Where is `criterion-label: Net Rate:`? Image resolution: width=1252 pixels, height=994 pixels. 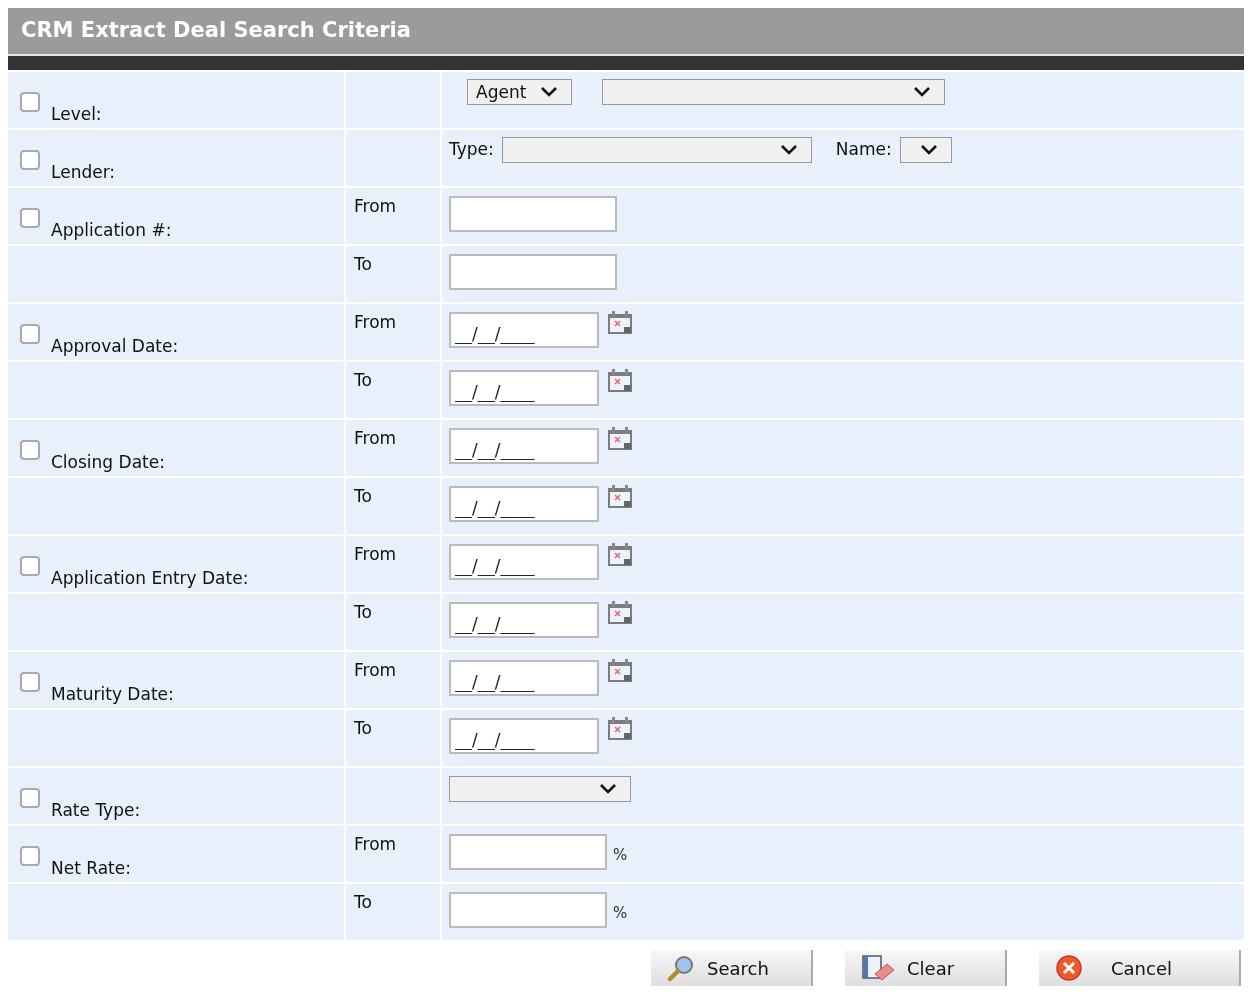 criterion-label: Net Rate: is located at coordinates (91, 868).